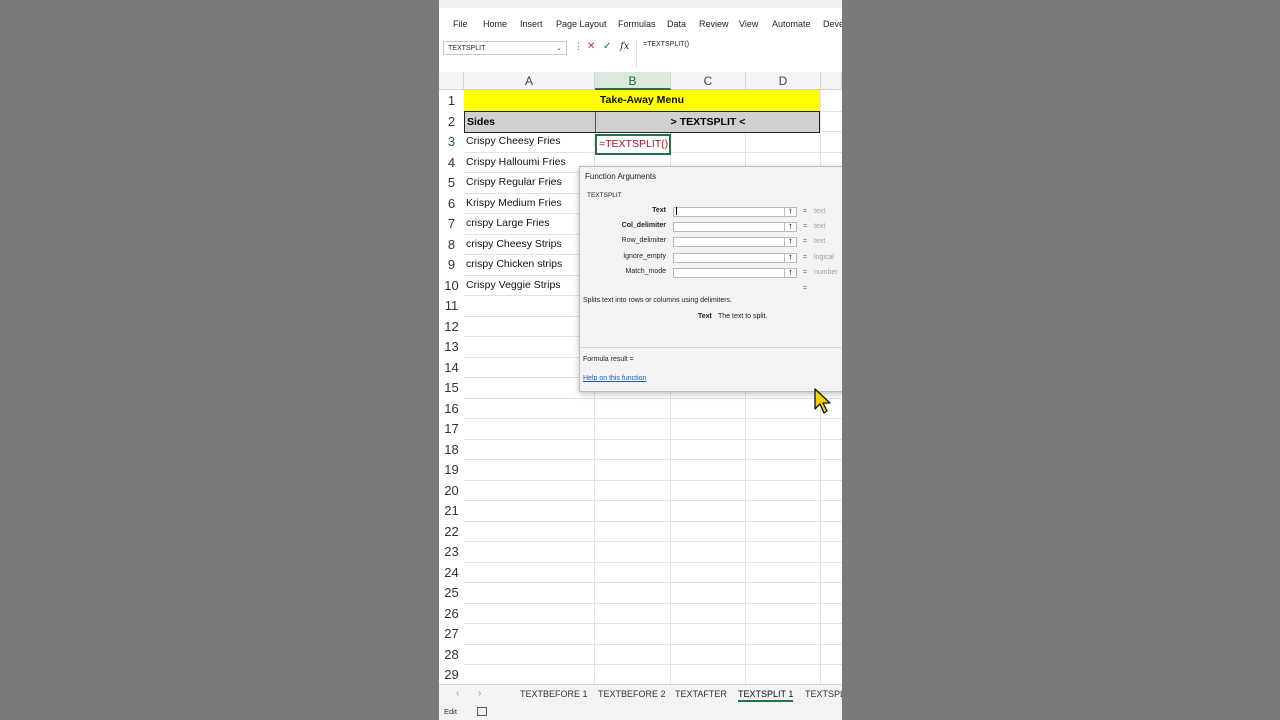  What do you see at coordinates (451, 100) in the screenshot?
I see `row-header: 1` at bounding box center [451, 100].